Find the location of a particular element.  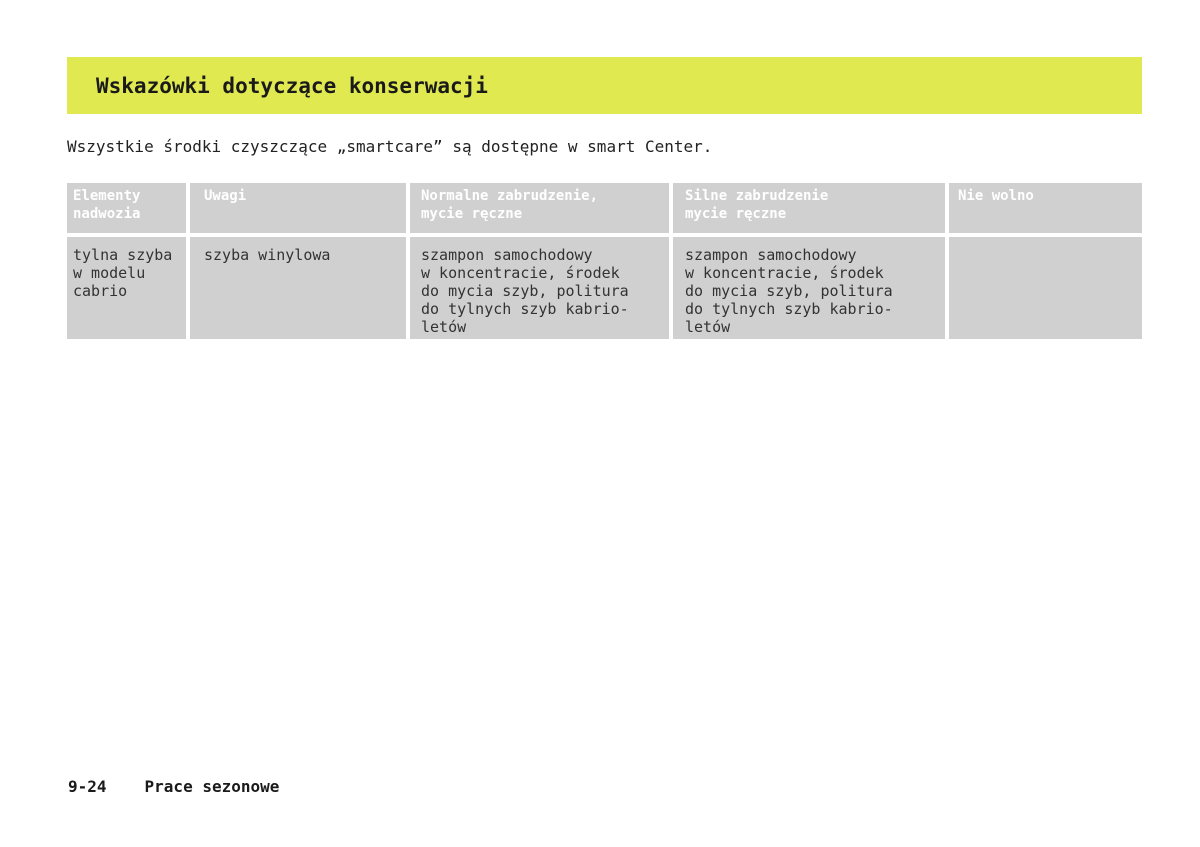

table-header-cell: Silne zabrudzenie mycie ręczne is located at coordinates (809, 208).